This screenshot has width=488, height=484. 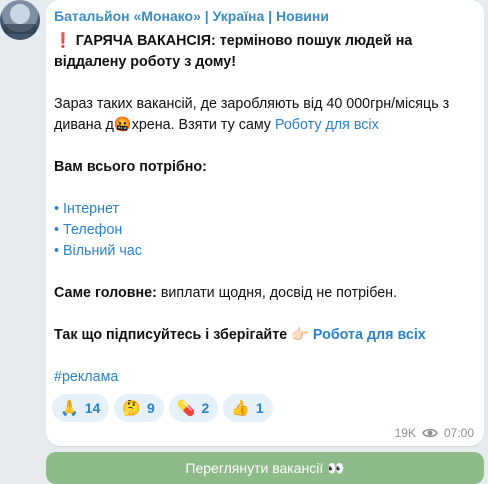 I want to click on needs-item-internet: • Інтернет, so click(x=264, y=209).